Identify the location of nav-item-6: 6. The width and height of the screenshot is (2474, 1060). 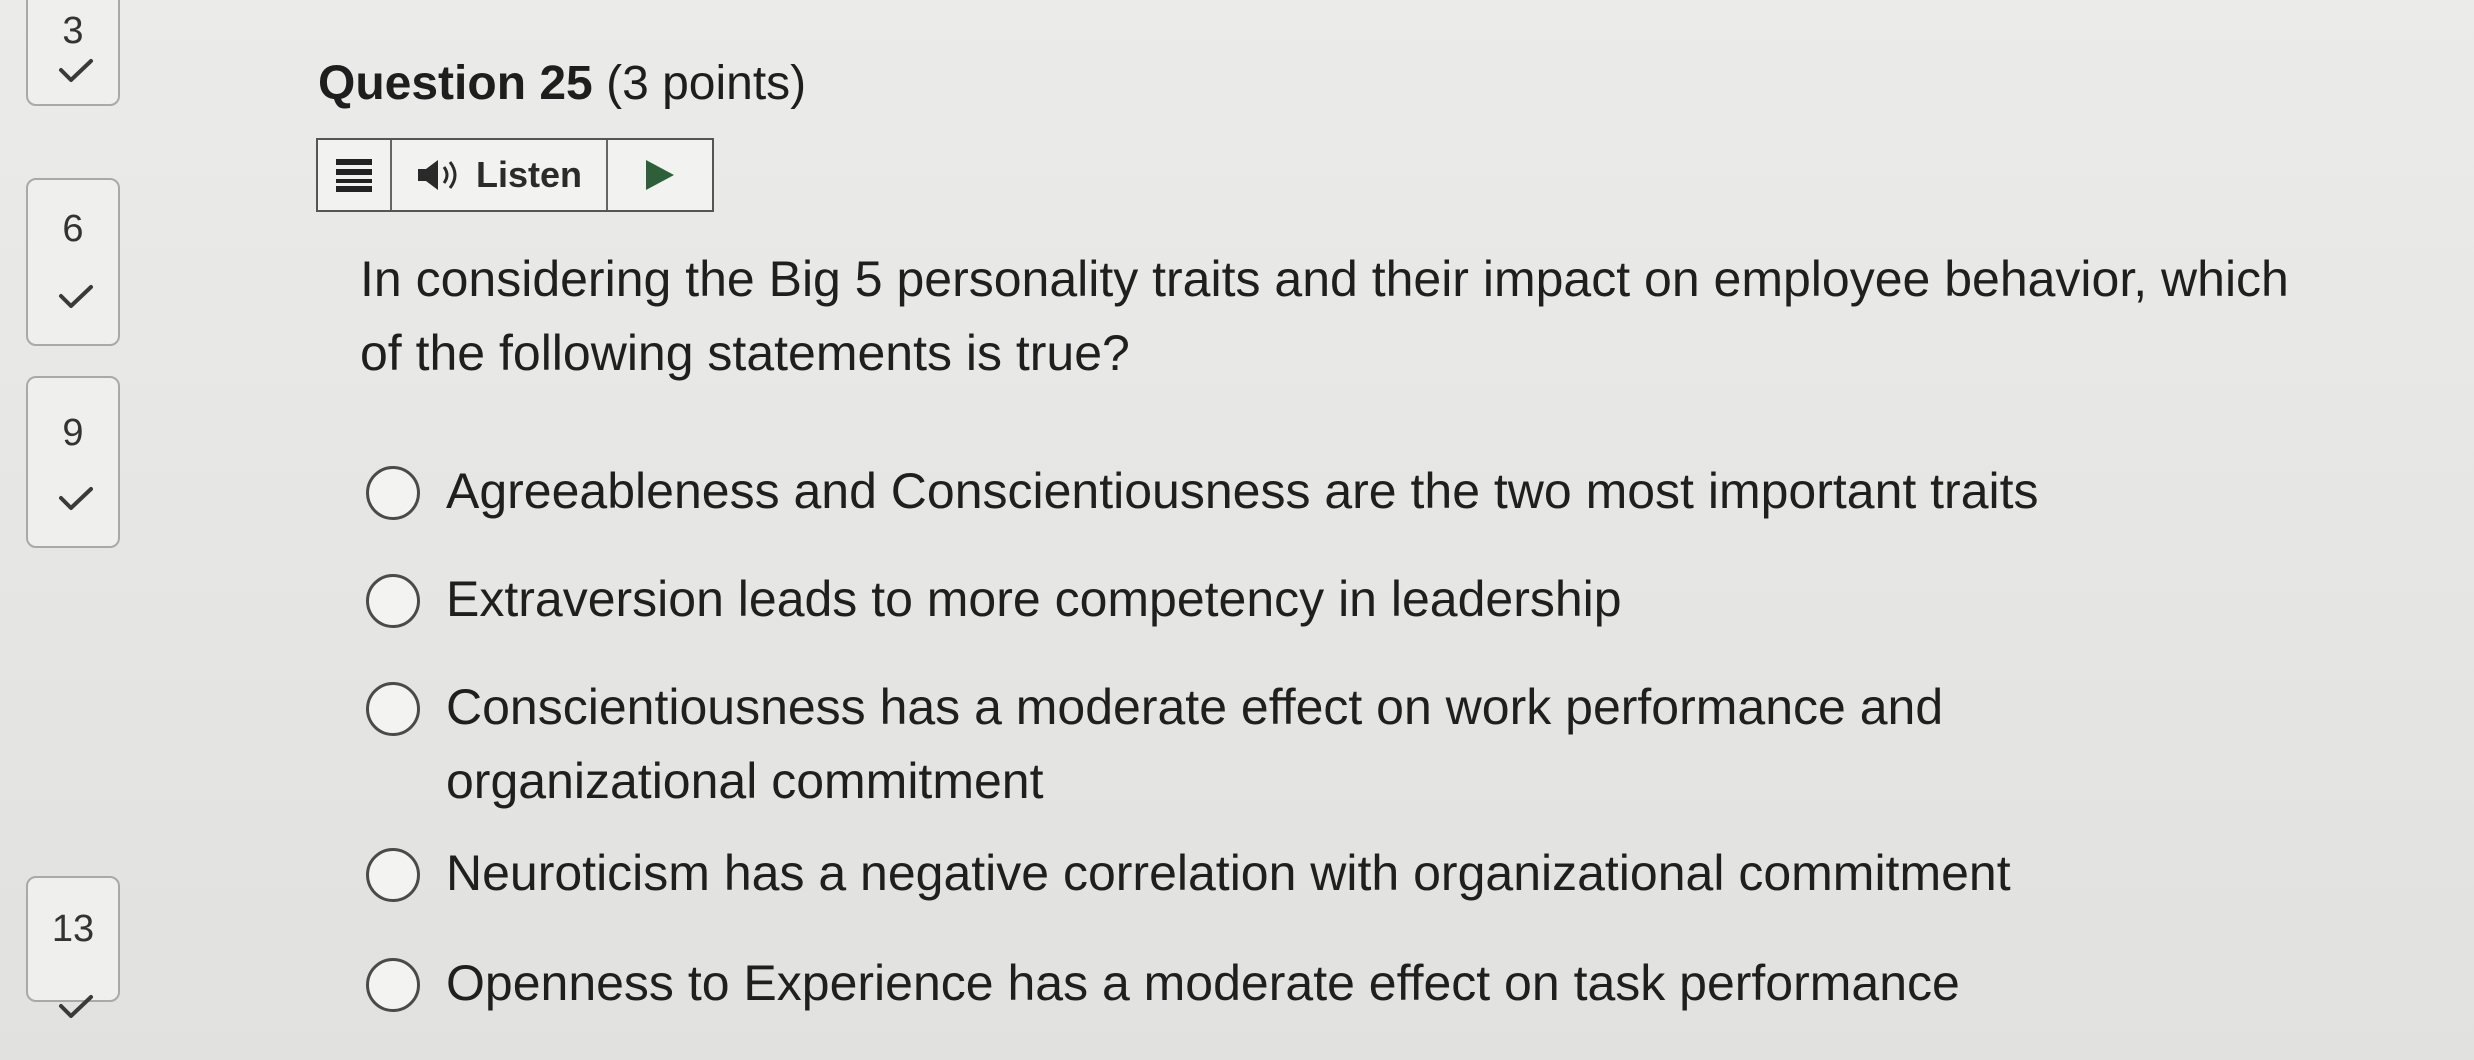
(73, 262).